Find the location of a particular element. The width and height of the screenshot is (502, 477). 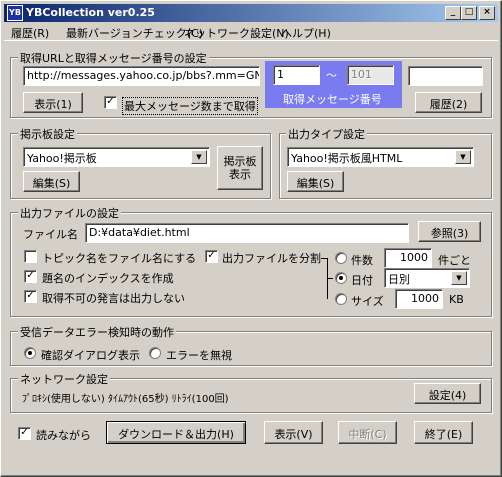

split-bracket-top is located at coordinates (324, 258).